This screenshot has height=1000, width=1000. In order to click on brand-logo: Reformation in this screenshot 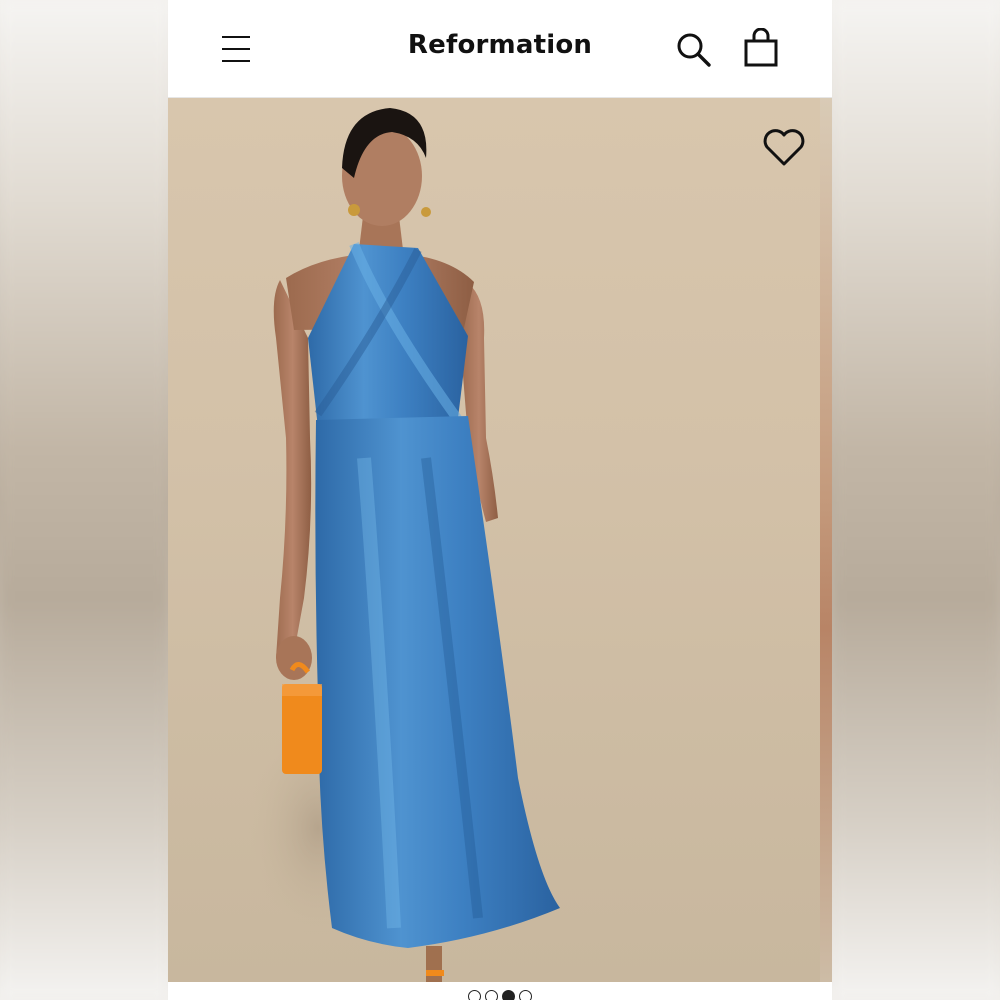, I will do `click(500, 45)`.